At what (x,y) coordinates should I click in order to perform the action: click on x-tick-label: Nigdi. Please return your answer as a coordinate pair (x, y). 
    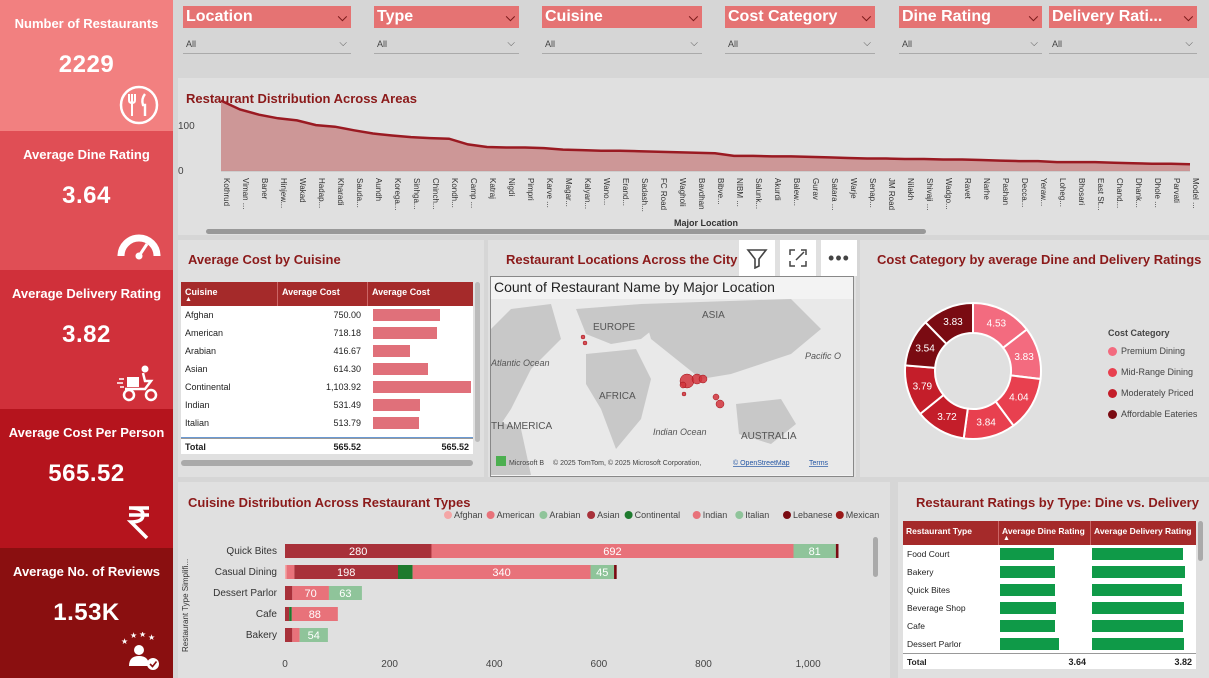
    Looking at the image, I should click on (511, 187).